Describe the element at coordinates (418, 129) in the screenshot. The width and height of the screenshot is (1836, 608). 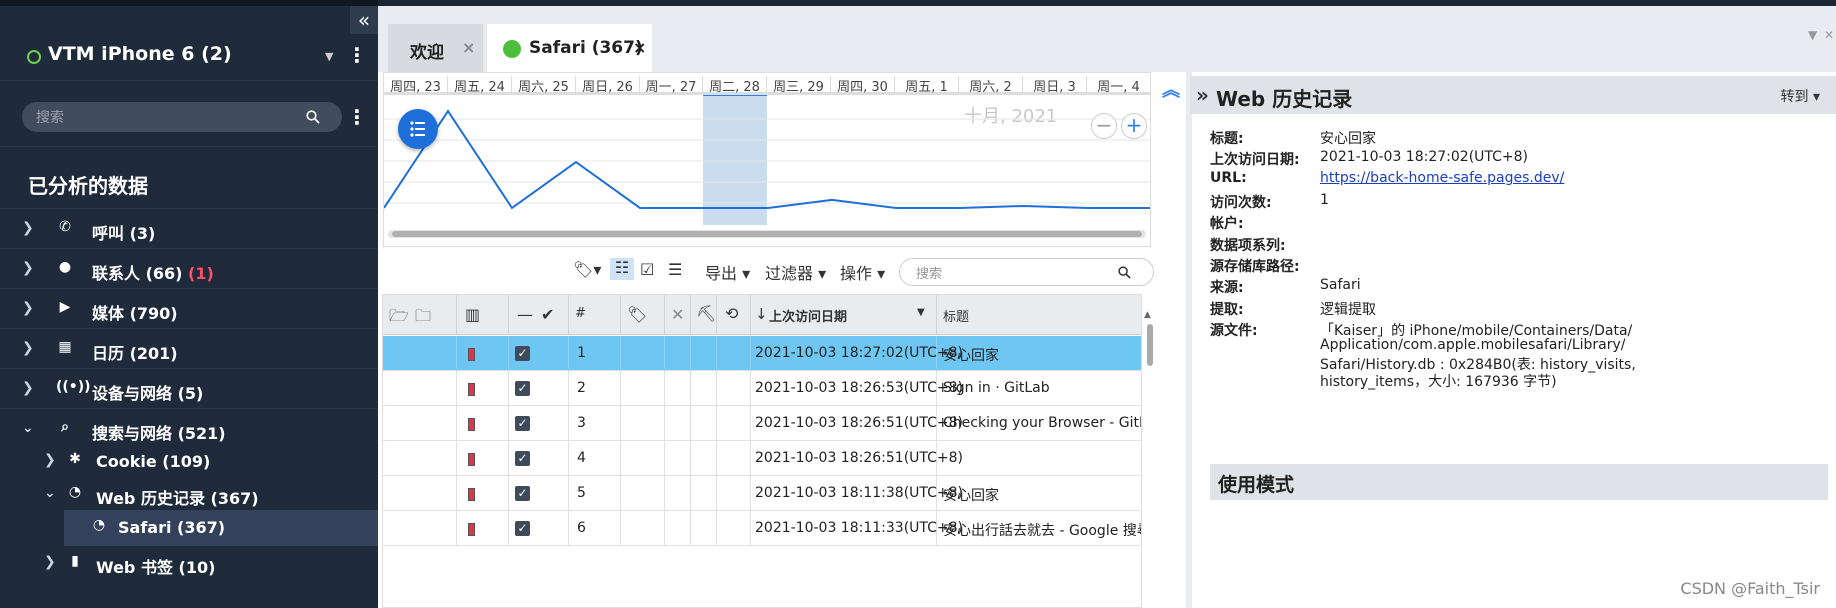
I see `timeline-list-button` at that location.